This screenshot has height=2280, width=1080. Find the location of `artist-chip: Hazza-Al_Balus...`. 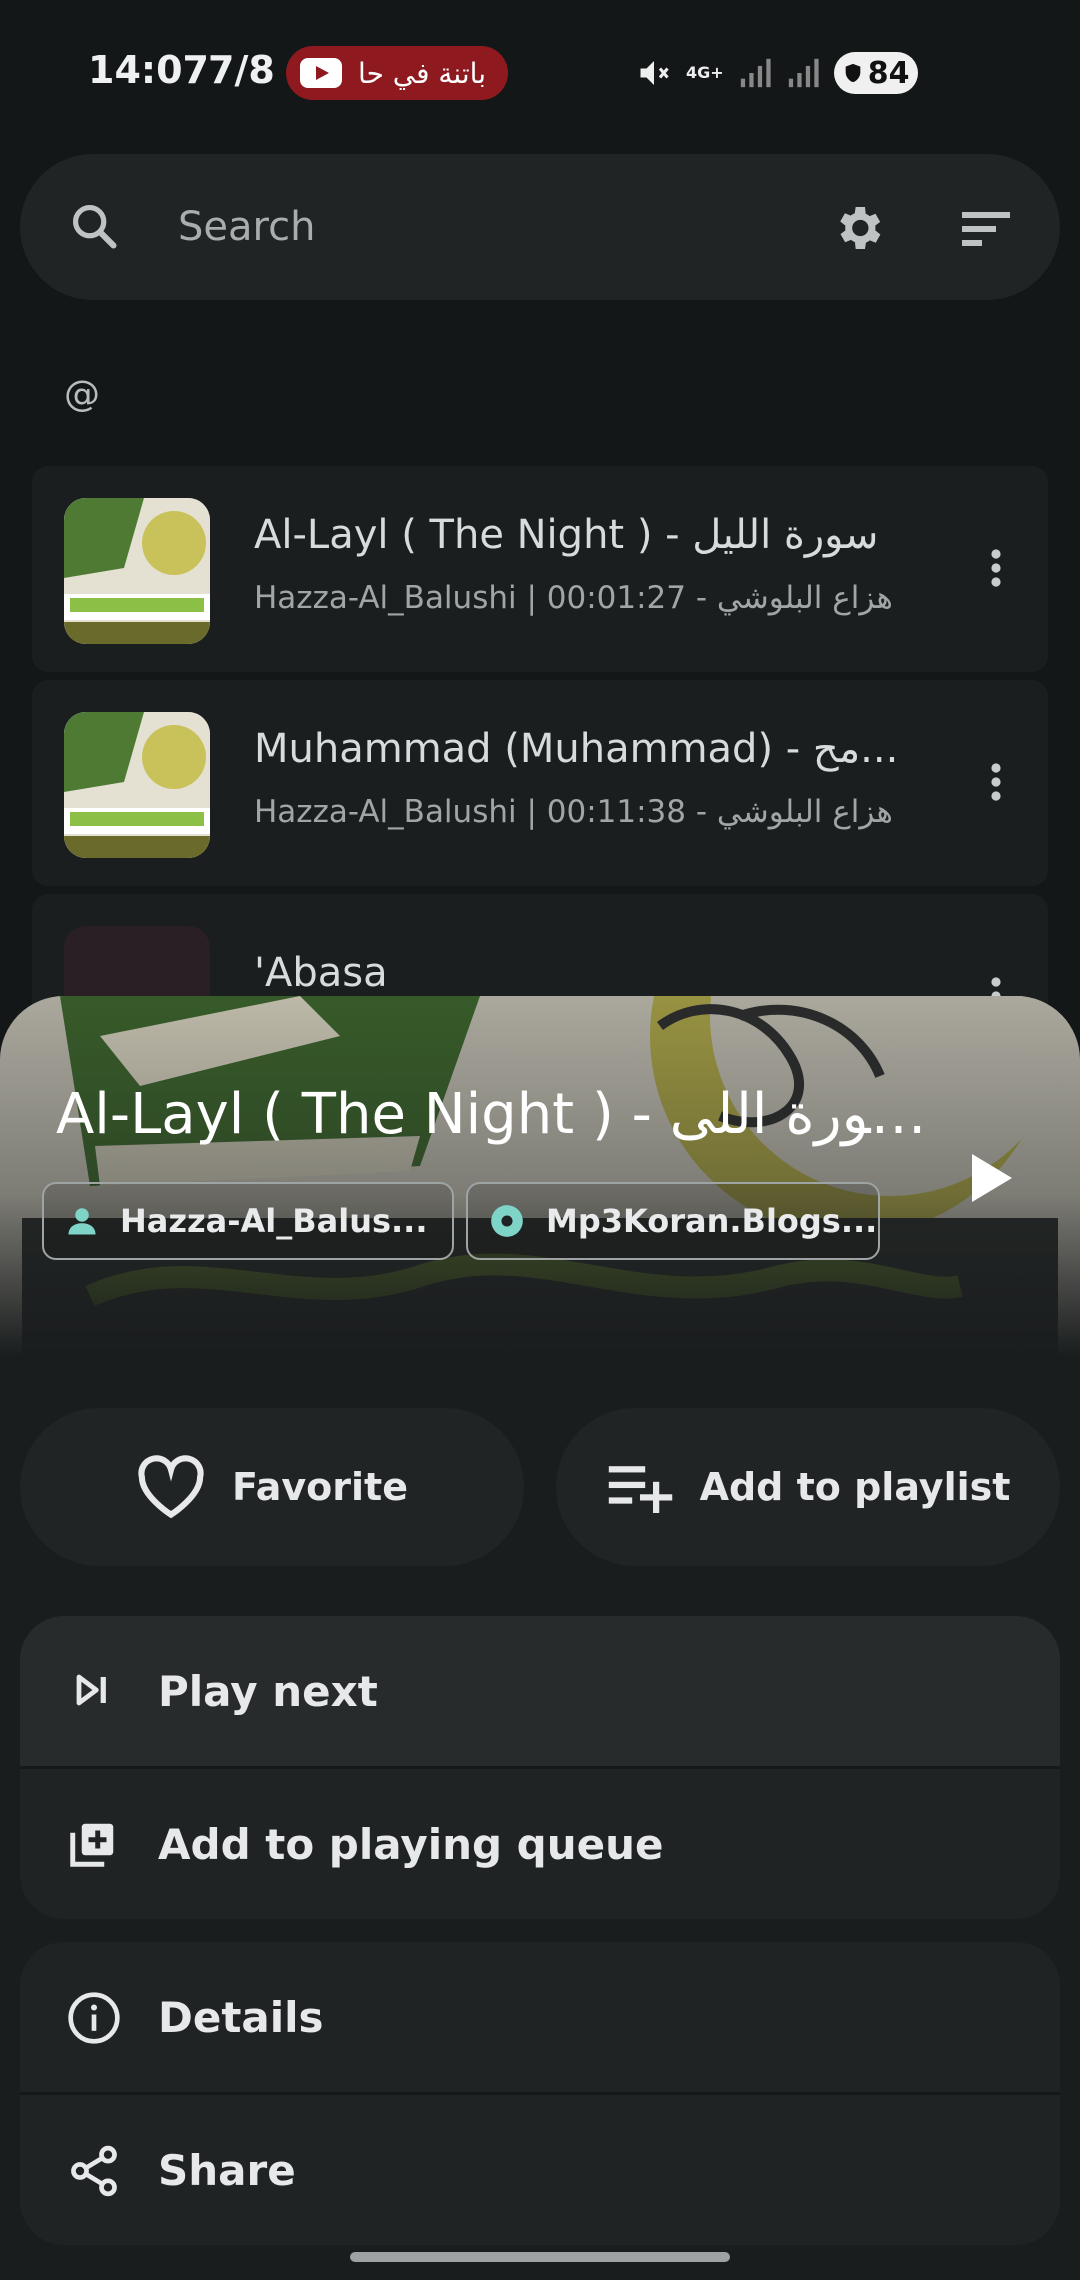

artist-chip: Hazza-Al_Balus... is located at coordinates (248, 1221).